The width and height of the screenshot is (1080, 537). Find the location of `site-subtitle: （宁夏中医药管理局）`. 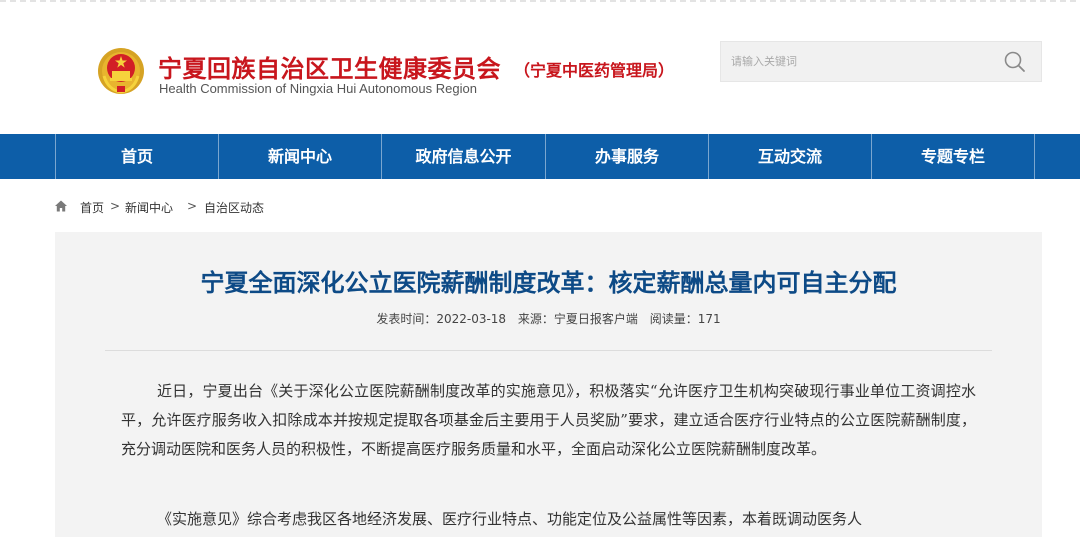

site-subtitle: （宁夏中医药管理局） is located at coordinates (594, 70).